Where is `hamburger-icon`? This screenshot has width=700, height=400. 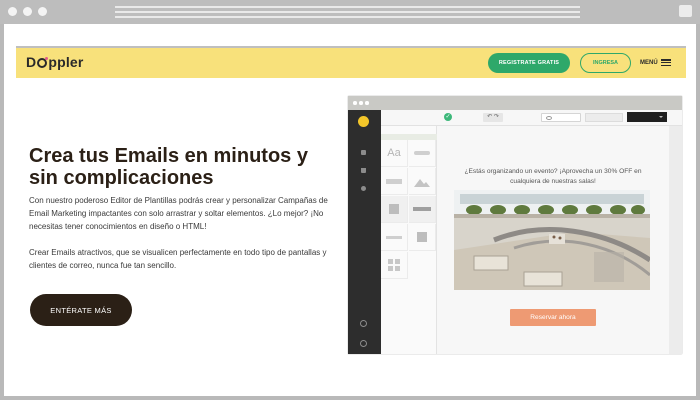 hamburger-icon is located at coordinates (665, 62).